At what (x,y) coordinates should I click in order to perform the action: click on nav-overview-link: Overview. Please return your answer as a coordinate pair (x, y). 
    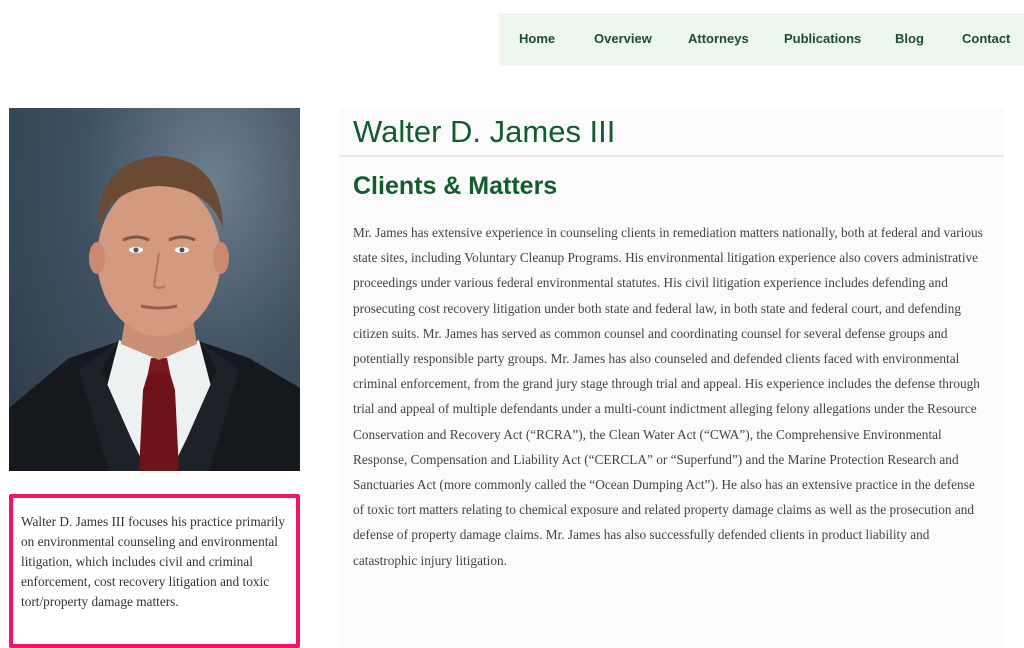
    Looking at the image, I should click on (623, 38).